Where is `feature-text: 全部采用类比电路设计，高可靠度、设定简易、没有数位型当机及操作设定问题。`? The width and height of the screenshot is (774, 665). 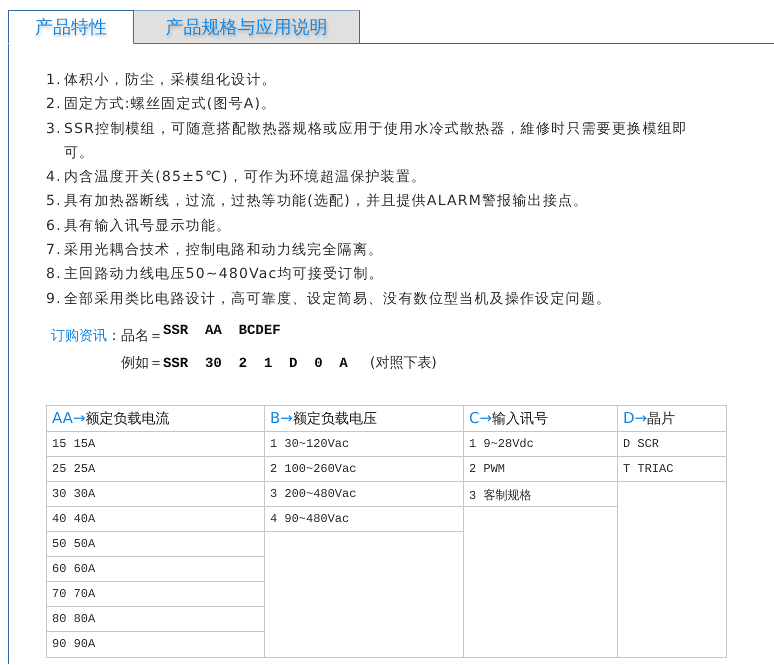 feature-text: 全部采用类比电路设计，高可靠度、设定简易、没有数位型当机及操作设定问题。 is located at coordinates (338, 299).